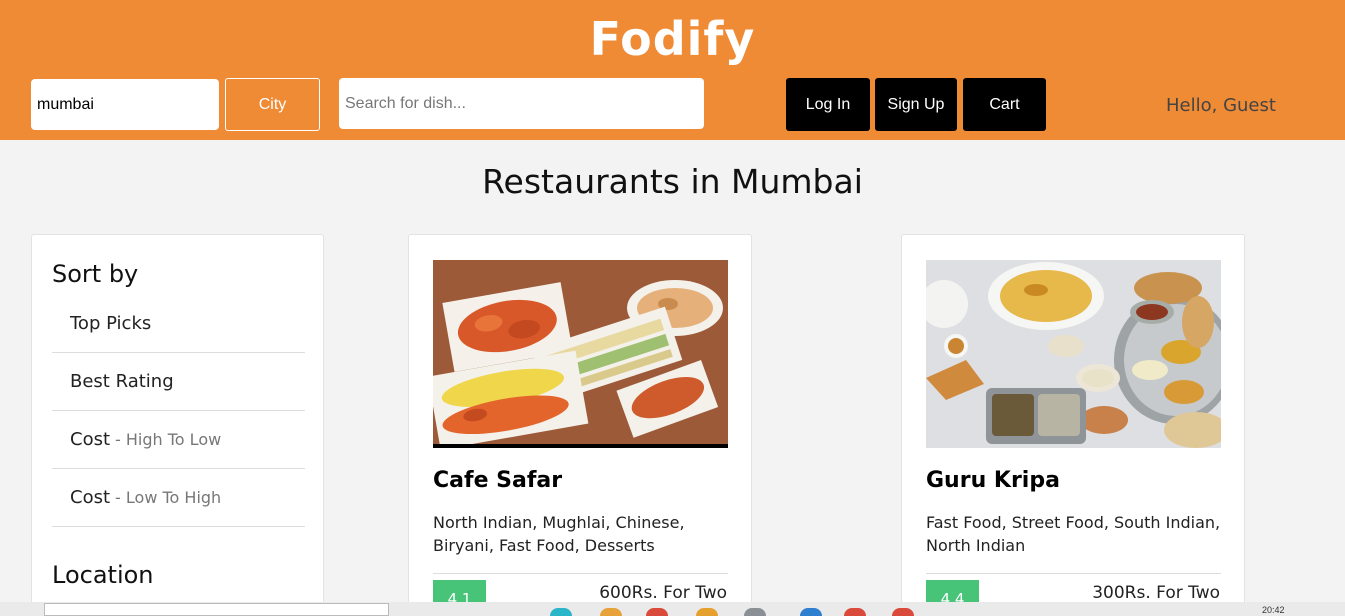 The height and width of the screenshot is (616, 1345). Describe the element at coordinates (828, 104) in the screenshot. I see `login-button: Log In` at that location.